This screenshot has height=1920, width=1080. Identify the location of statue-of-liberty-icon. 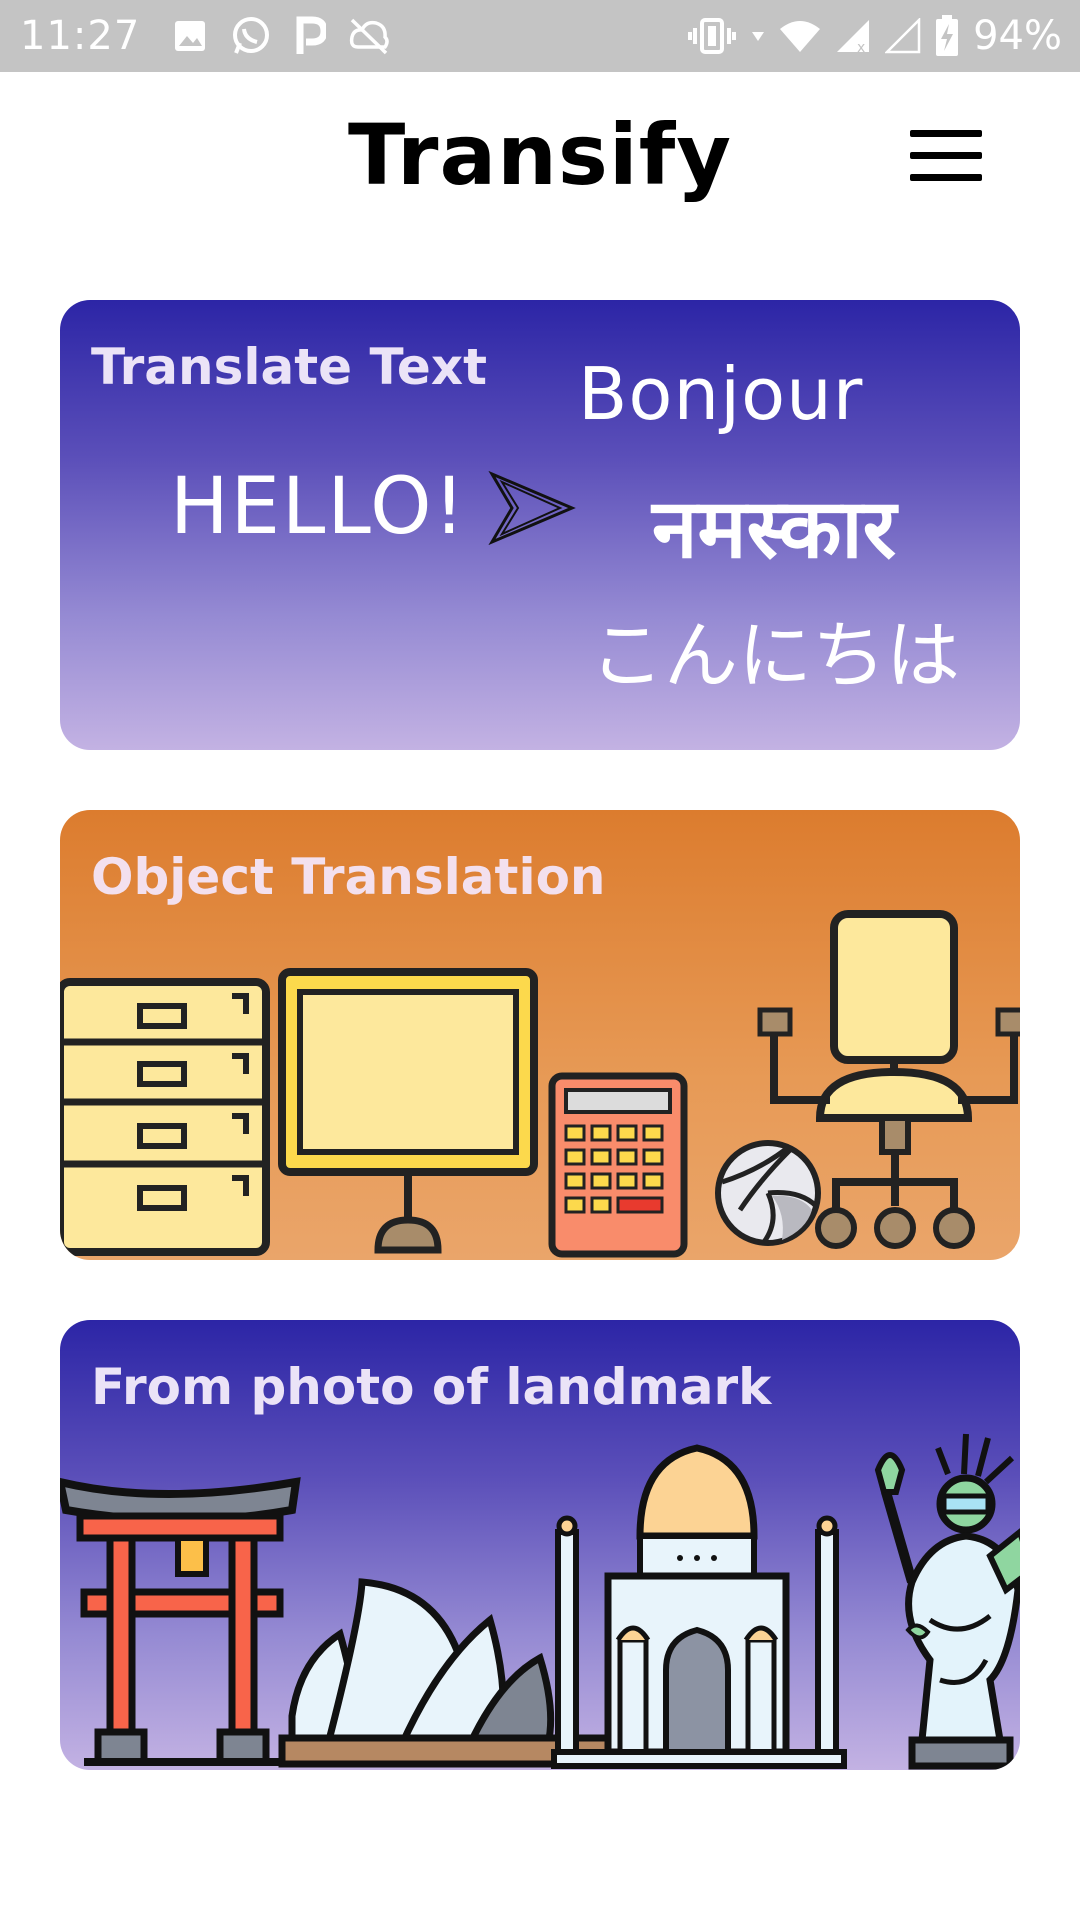
(947, 1601).